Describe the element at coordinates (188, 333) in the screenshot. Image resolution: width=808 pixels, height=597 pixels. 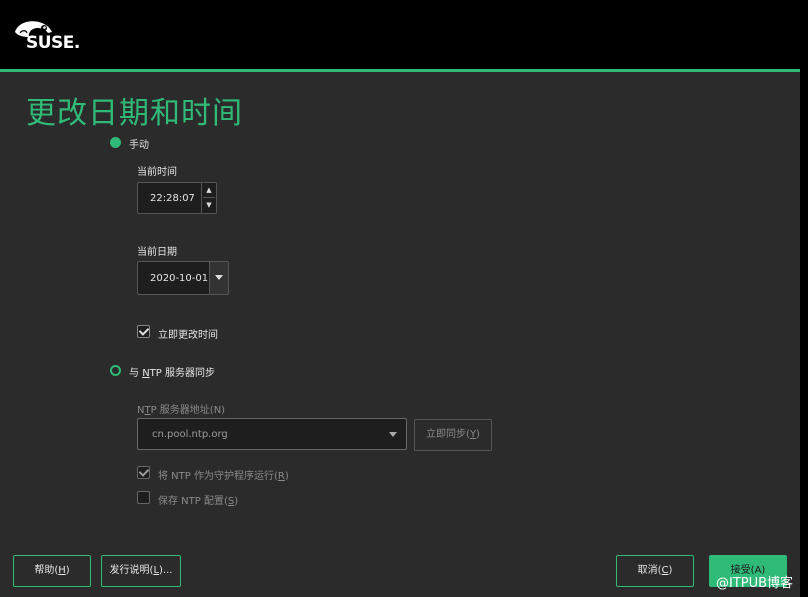
I see `change-time-now-label: 立即更改时间` at that location.